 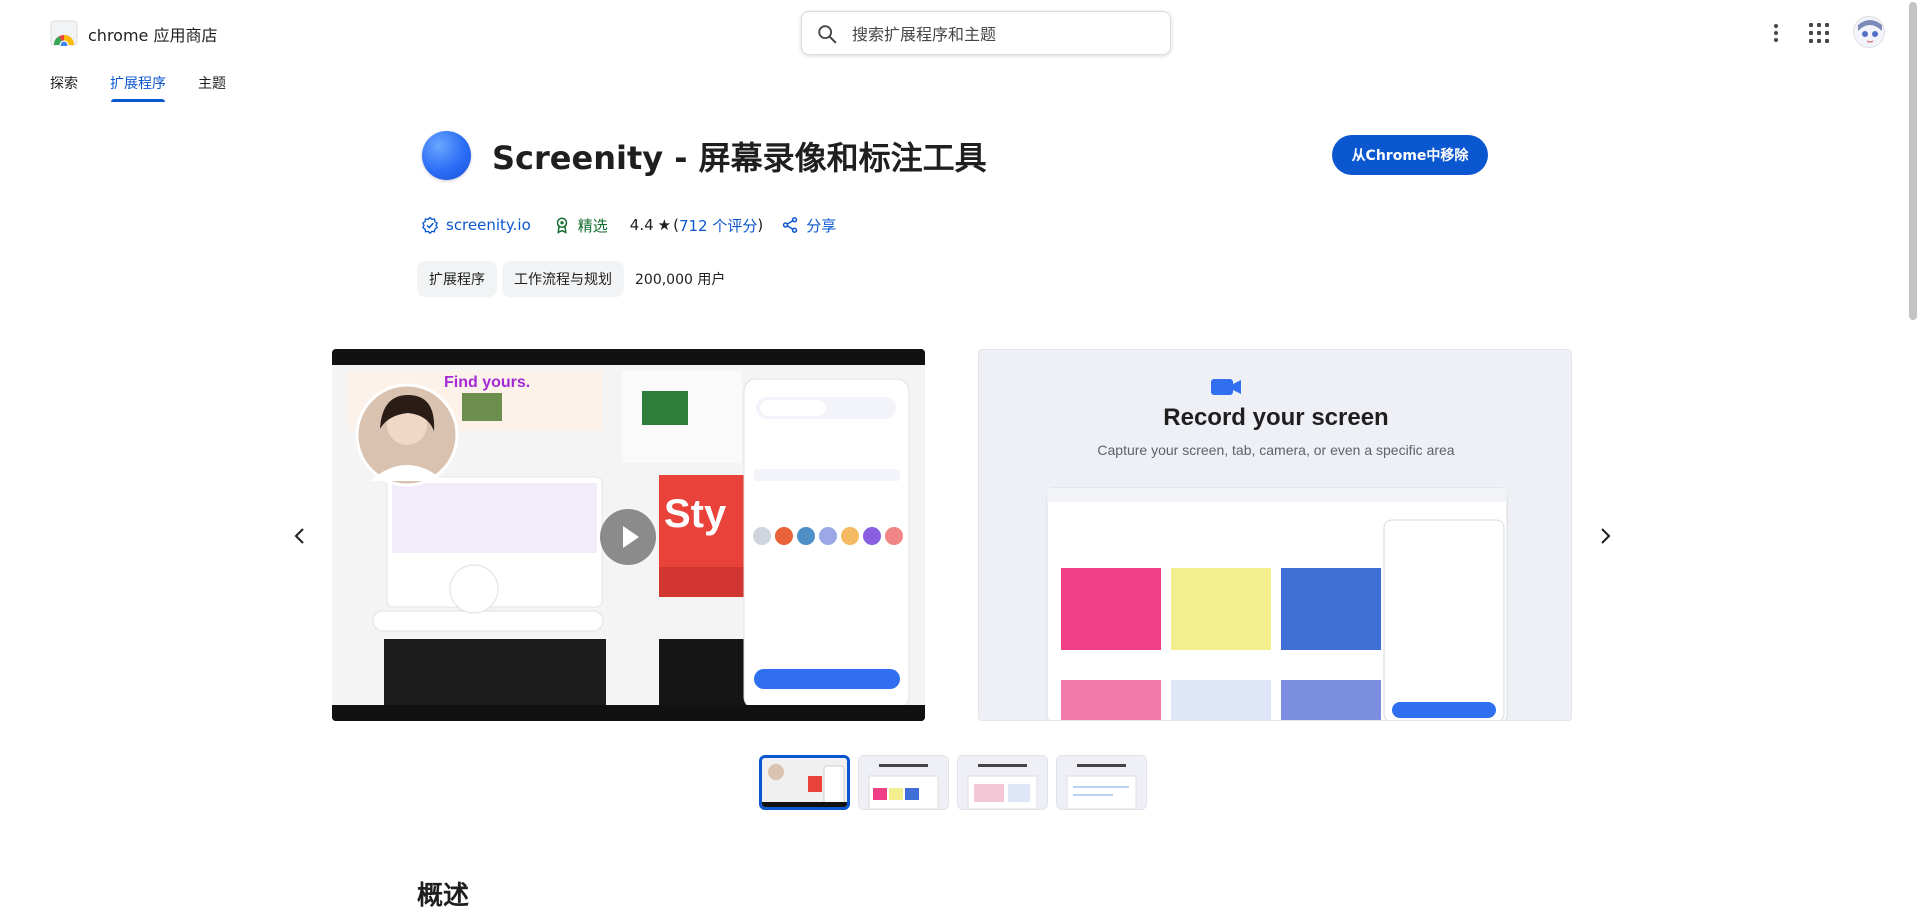 I want to click on featured-badge-icon, so click(x=562, y=225).